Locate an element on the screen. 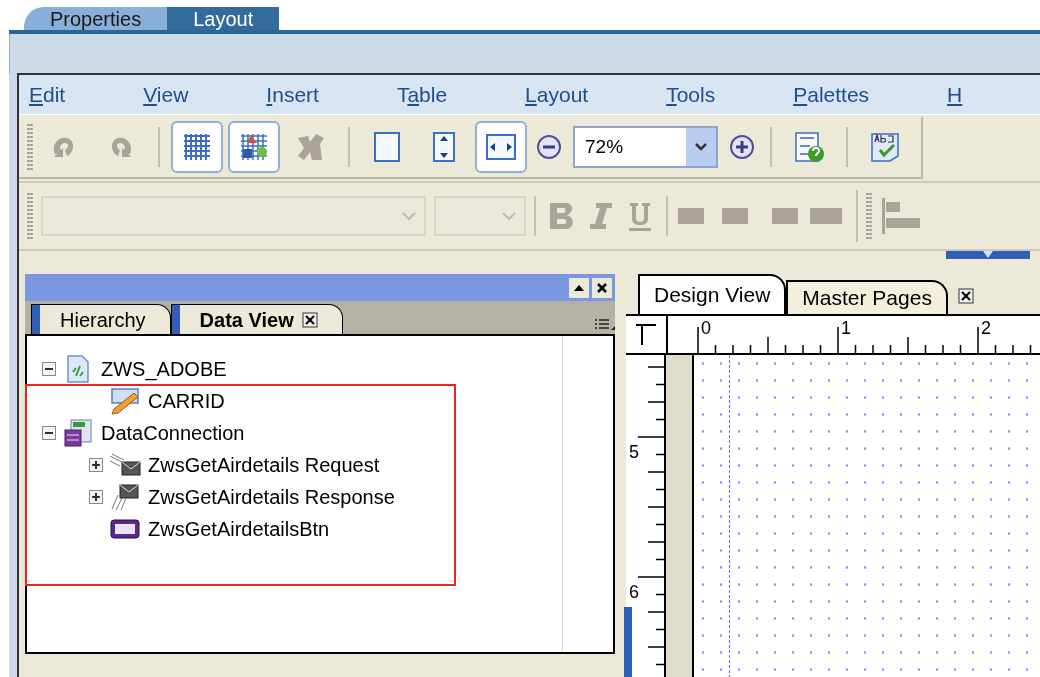 This screenshot has width=1040, height=677. zoom-in-icon is located at coordinates (742, 147).